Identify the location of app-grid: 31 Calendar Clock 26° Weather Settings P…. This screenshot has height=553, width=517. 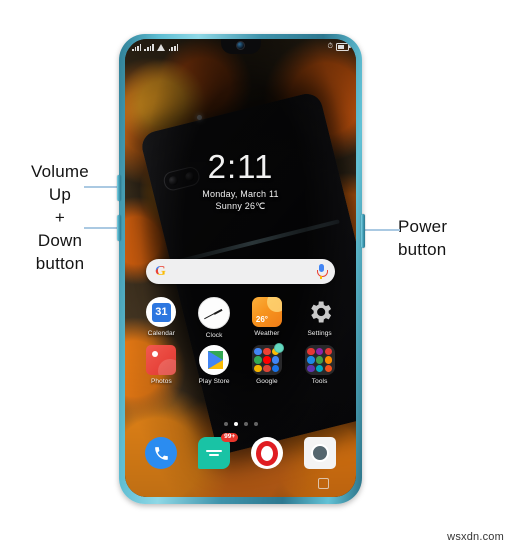
(240, 344).